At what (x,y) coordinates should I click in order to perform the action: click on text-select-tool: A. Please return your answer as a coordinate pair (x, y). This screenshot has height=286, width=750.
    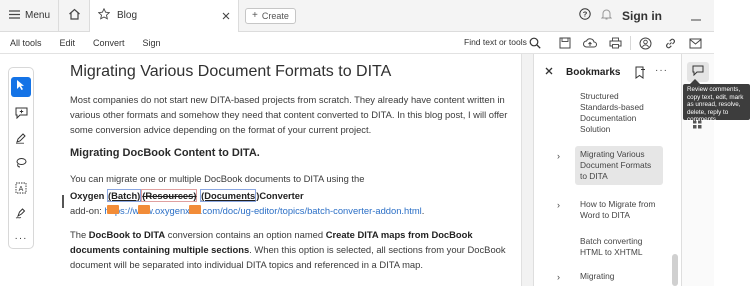
    Looking at the image, I should click on (21, 190).